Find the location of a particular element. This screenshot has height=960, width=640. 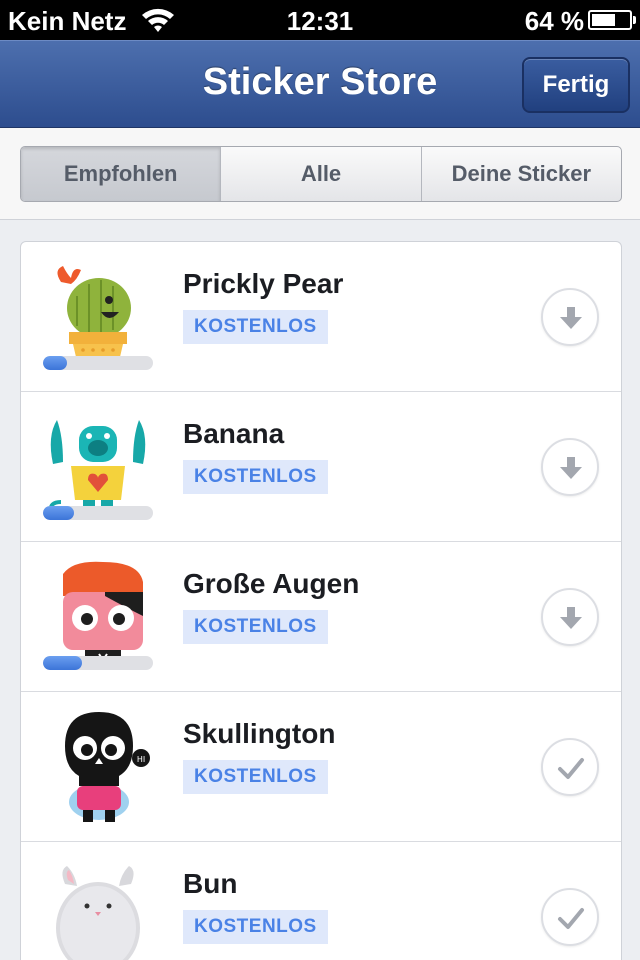

done-button: Fertig is located at coordinates (576, 85).